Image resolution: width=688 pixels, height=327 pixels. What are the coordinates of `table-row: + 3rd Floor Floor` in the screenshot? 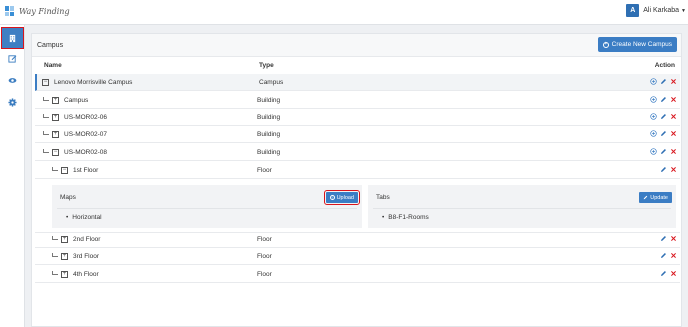 It's located at (357, 256).